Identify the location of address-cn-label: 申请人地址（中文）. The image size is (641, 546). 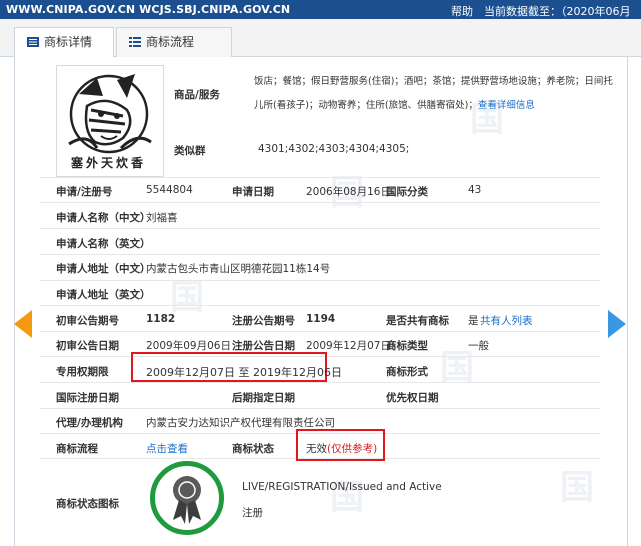
(103, 269).